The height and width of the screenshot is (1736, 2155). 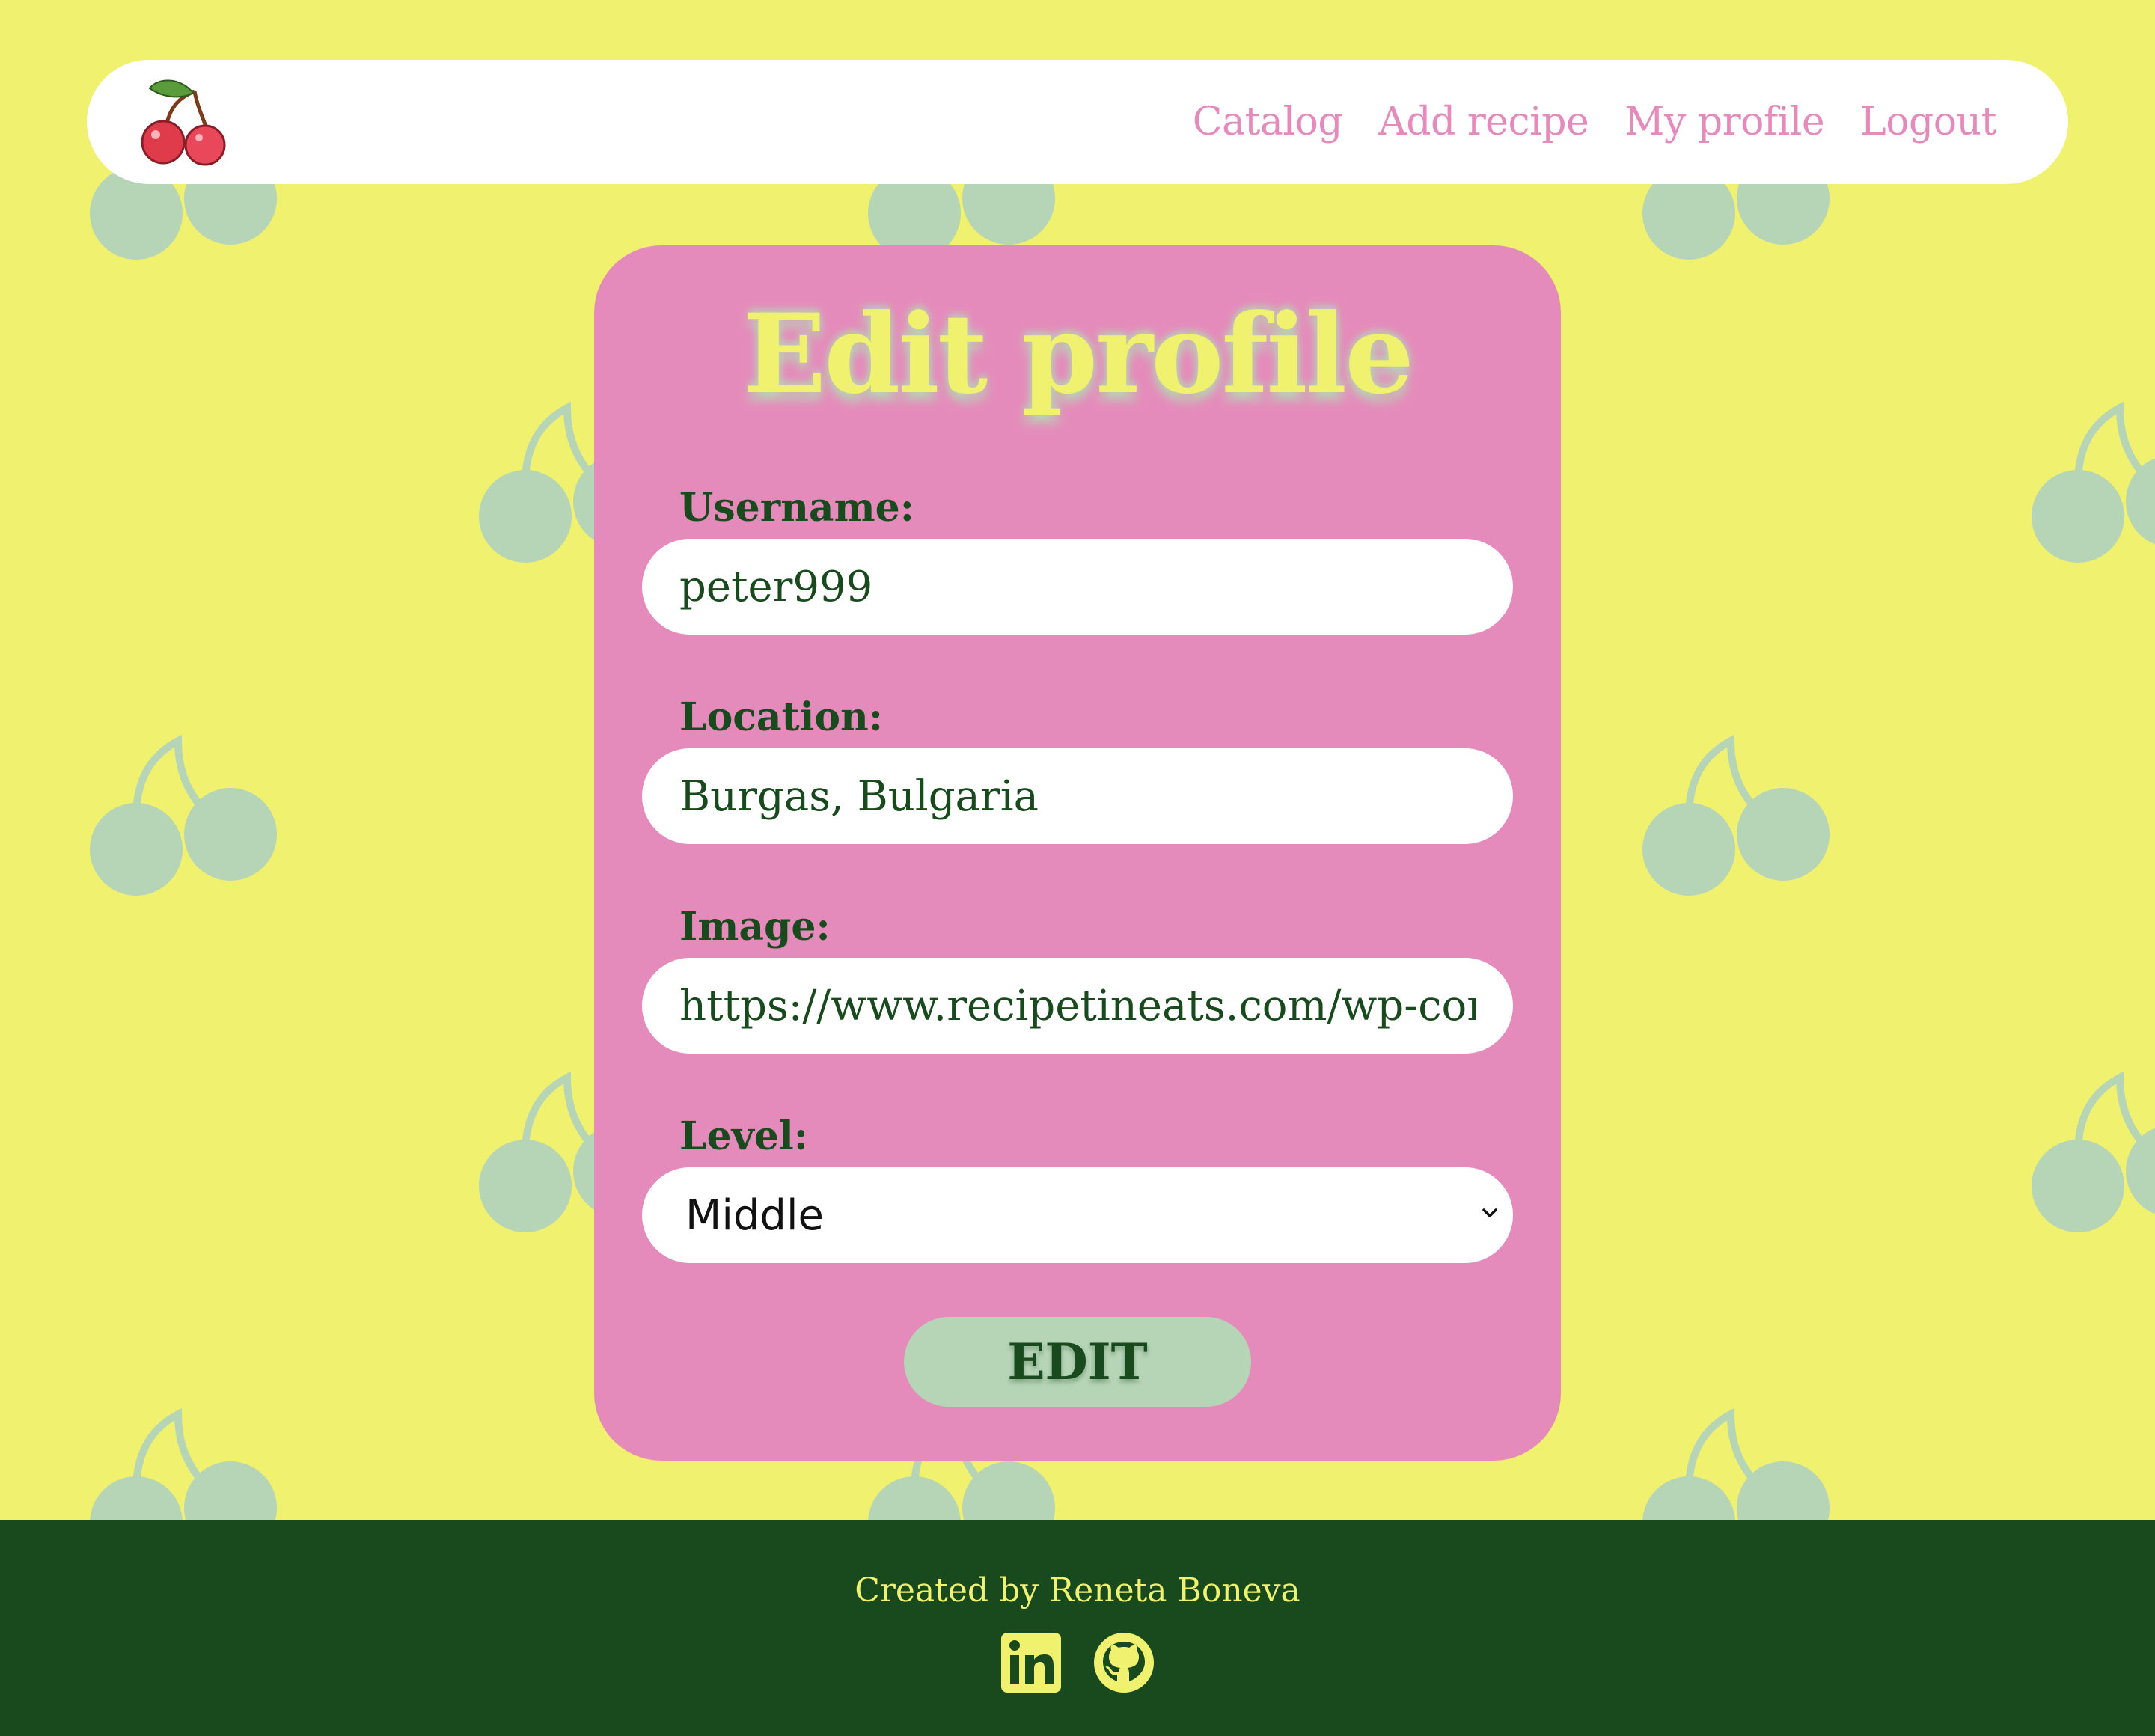 I want to click on linkedin-icon, so click(x=1031, y=1662).